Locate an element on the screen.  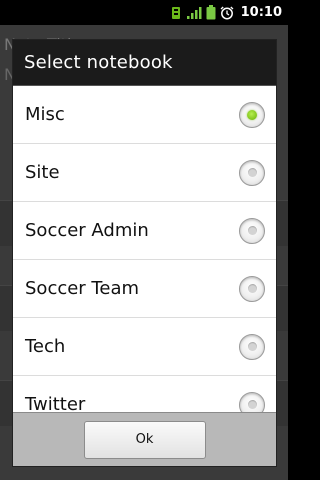
notebook-option-soccer-admin: Soccer Admin is located at coordinates (144, 231).